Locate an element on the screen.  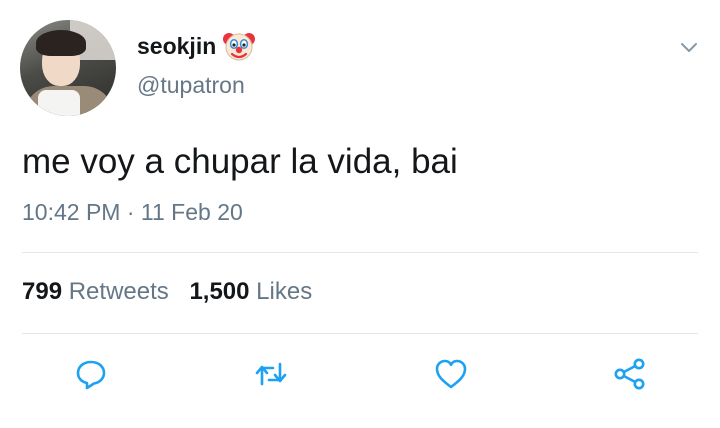
retweets-stat: 799 Retweets is located at coordinates (95, 292).